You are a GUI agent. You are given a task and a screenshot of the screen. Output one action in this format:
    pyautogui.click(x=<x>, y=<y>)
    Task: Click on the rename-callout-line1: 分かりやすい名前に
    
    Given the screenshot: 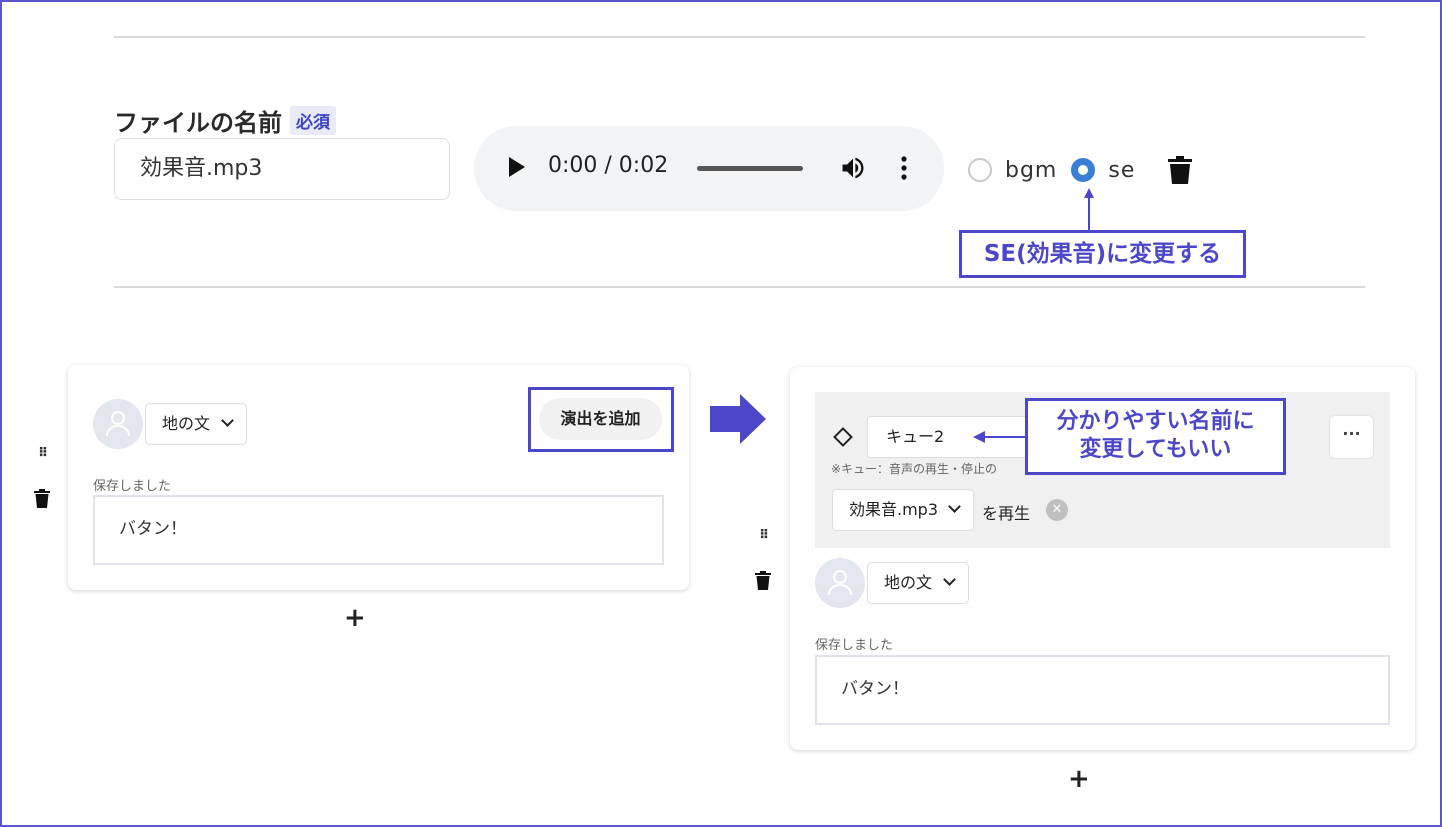 What is the action you would take?
    pyautogui.click(x=1155, y=421)
    